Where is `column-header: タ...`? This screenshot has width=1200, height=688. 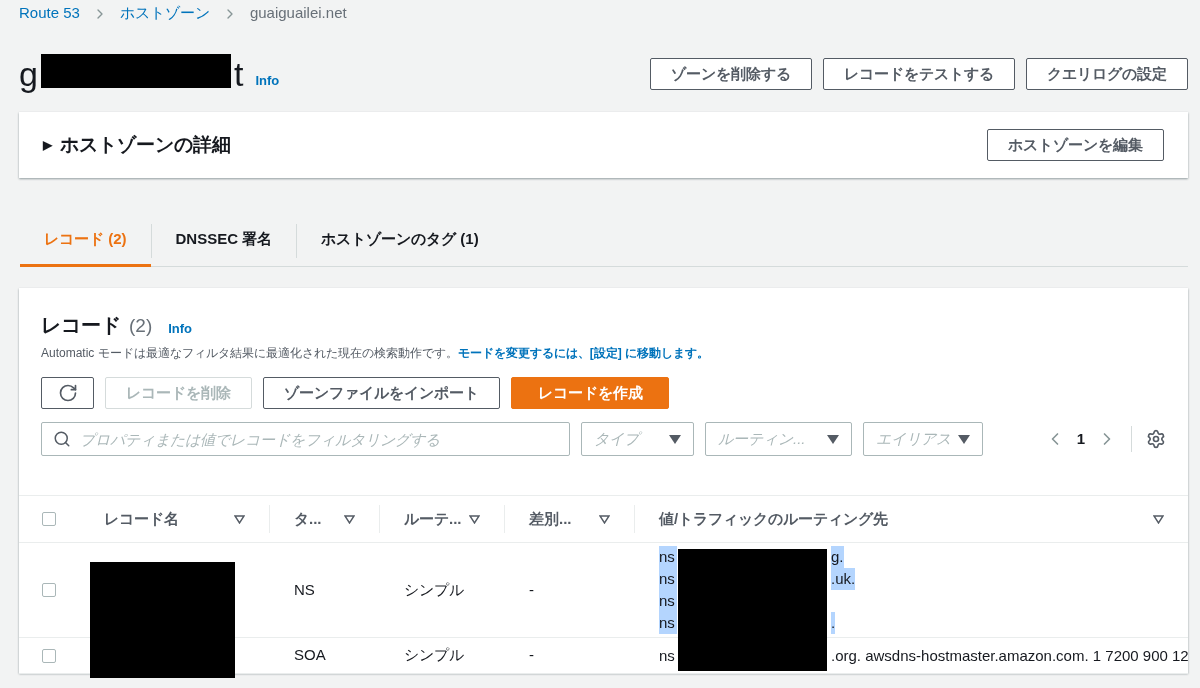 column-header: タ... is located at coordinates (308, 519).